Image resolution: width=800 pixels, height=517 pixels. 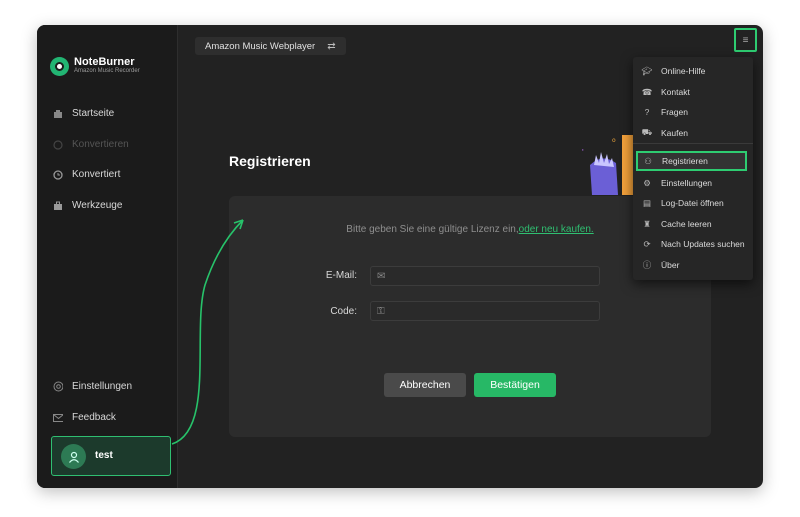 I want to click on menu-item-updates: ⟳ Nach Updates suchen, so click(x=693, y=244).